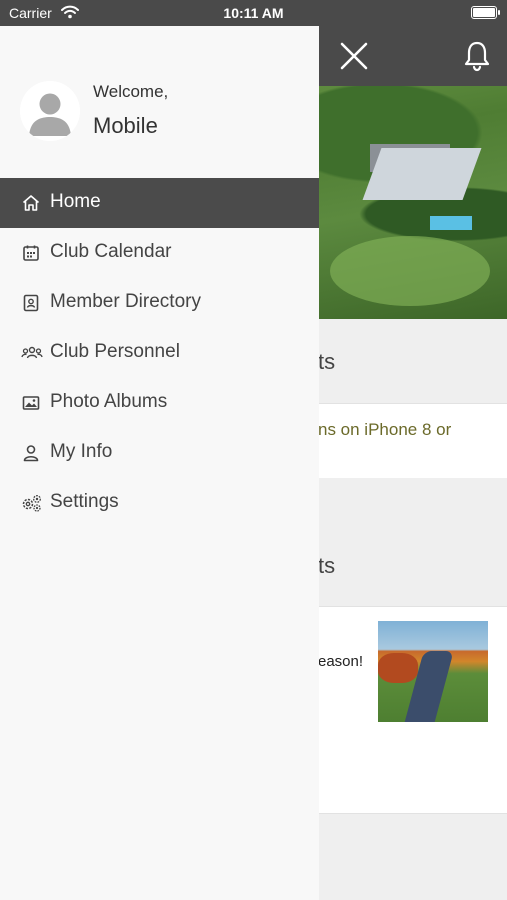  I want to click on person-icon, so click(31, 453).